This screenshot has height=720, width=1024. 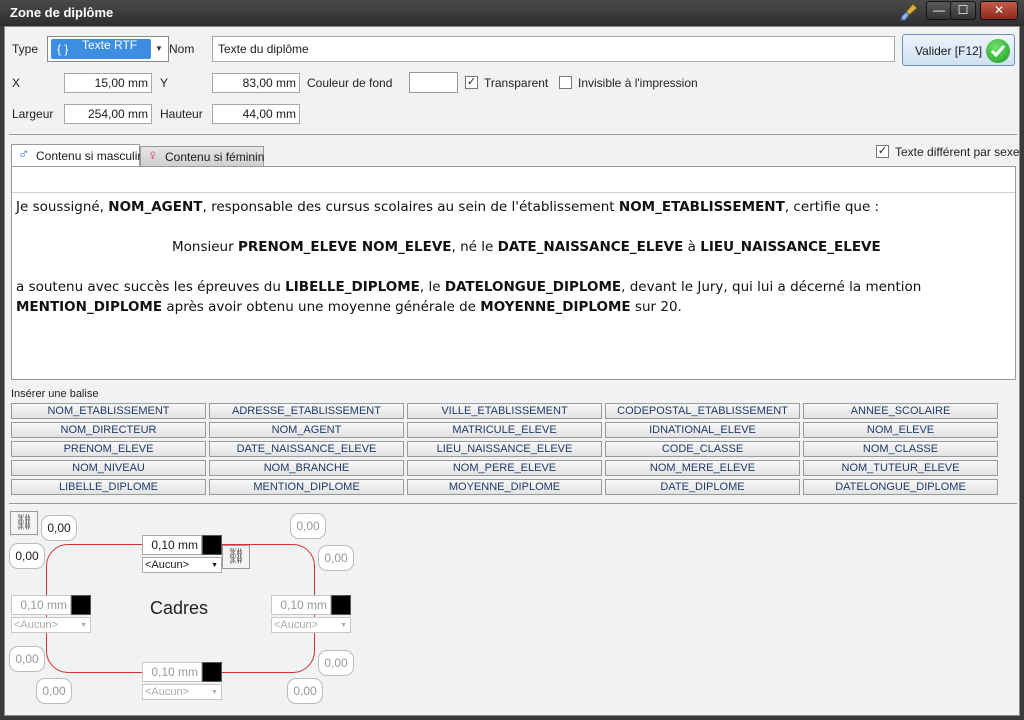 I want to click on bg-color-label: Couleur de fond, so click(x=350, y=83).